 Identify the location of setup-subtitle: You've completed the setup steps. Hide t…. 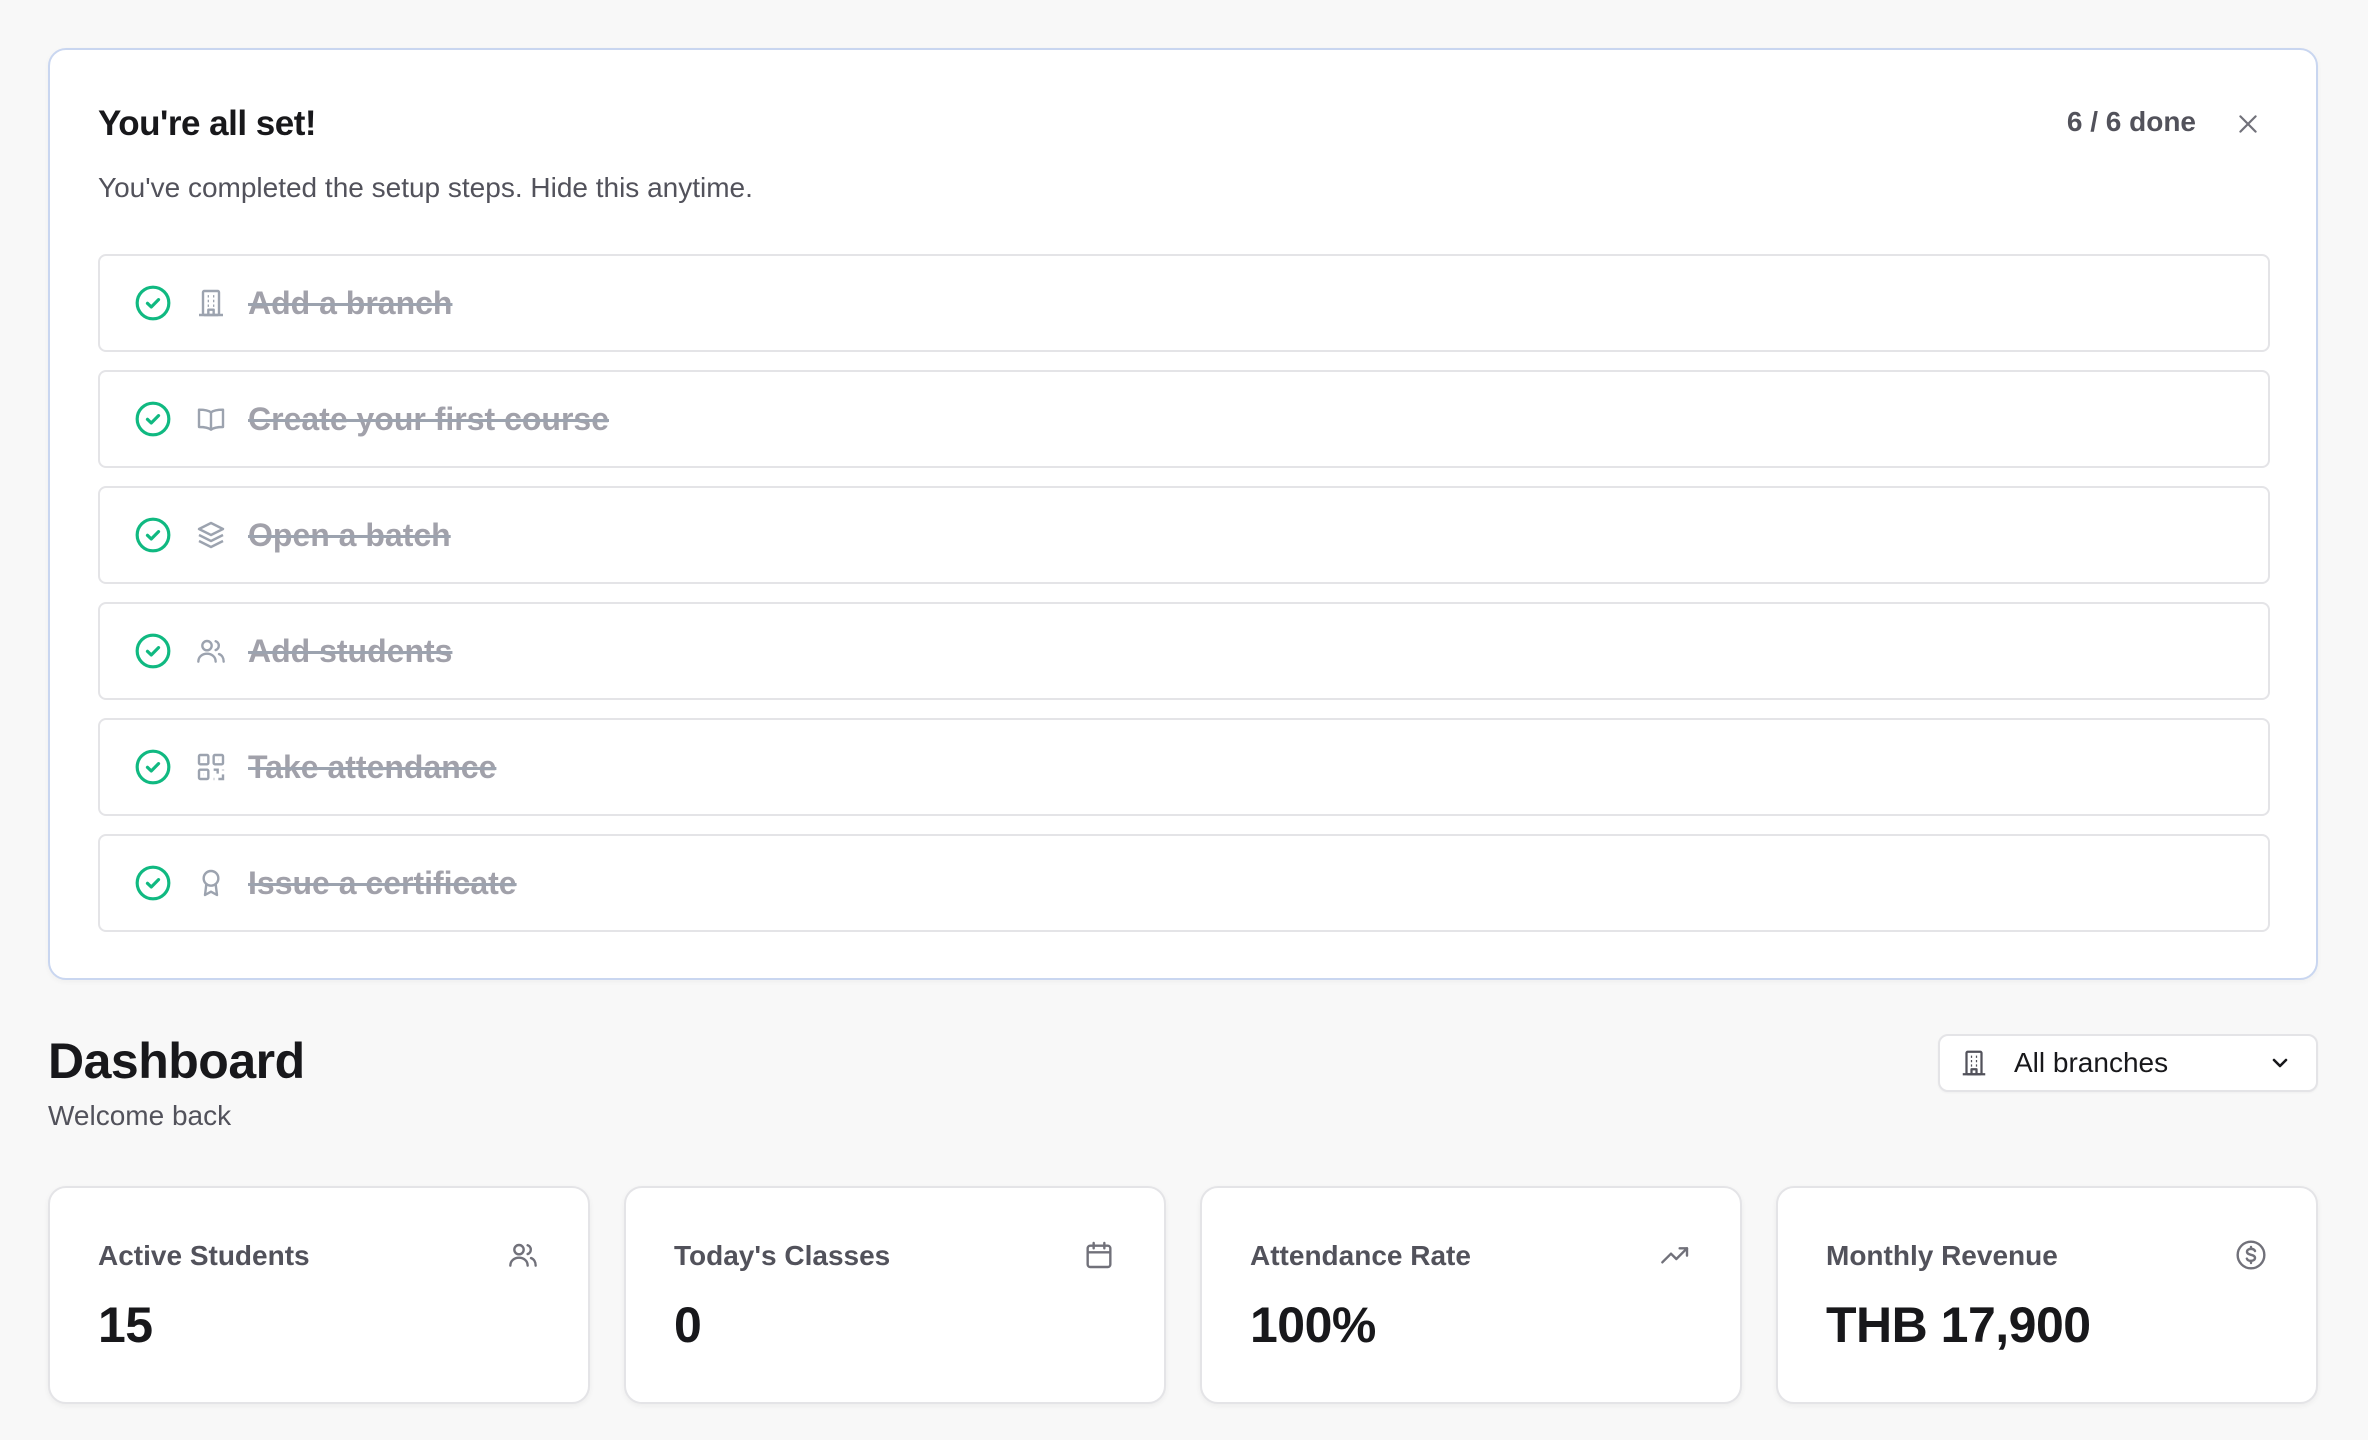
(425, 187).